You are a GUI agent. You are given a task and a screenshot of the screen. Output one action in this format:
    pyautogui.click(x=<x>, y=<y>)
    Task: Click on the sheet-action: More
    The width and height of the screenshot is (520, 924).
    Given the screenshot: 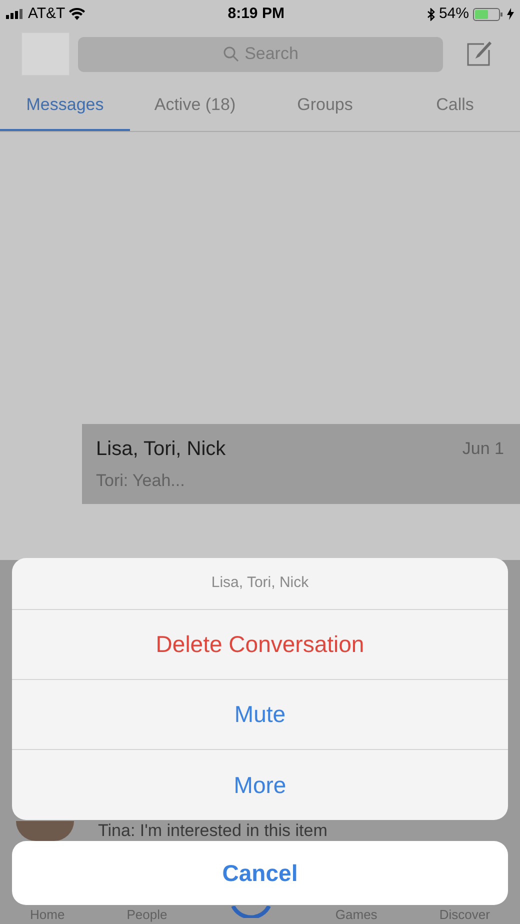 What is the action you would take?
    pyautogui.click(x=260, y=785)
    